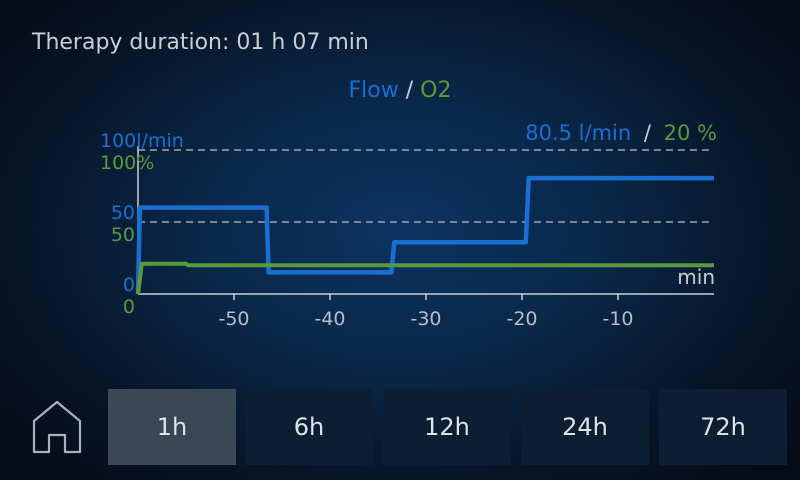 The image size is (800, 480). I want to click on x-tick-label: -20, so click(521, 319).